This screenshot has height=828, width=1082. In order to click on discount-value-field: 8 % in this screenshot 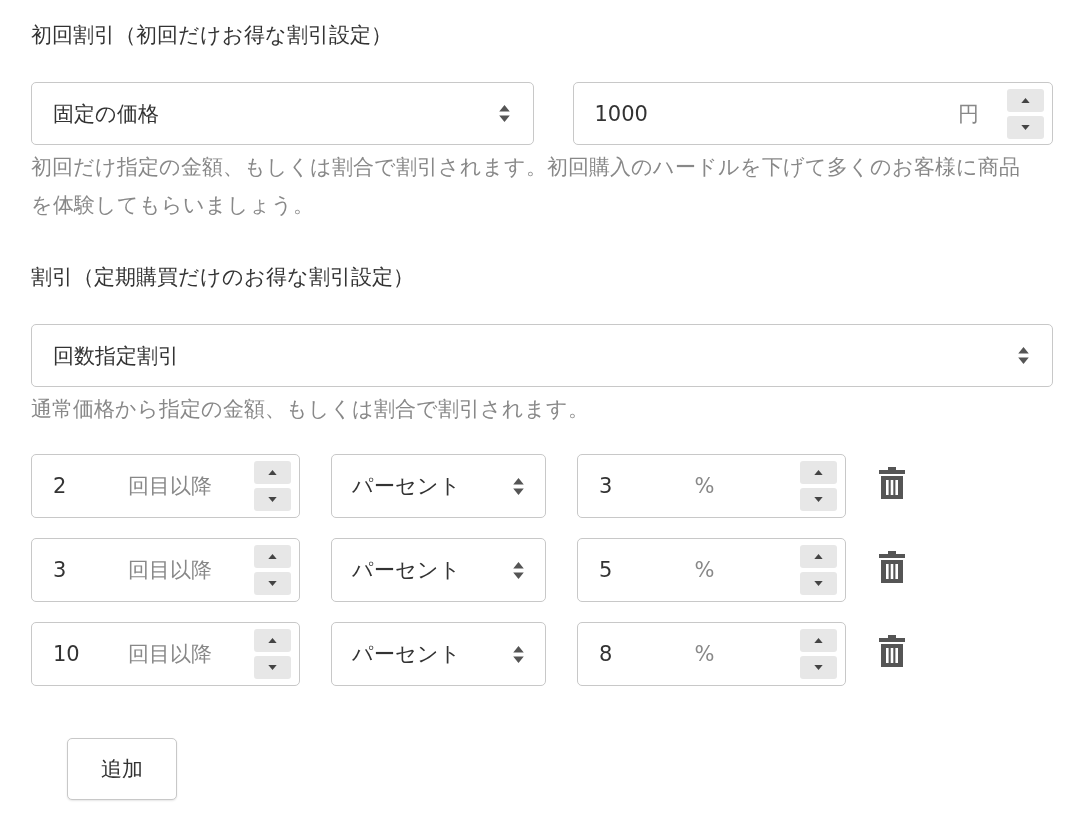, I will do `click(711, 654)`.